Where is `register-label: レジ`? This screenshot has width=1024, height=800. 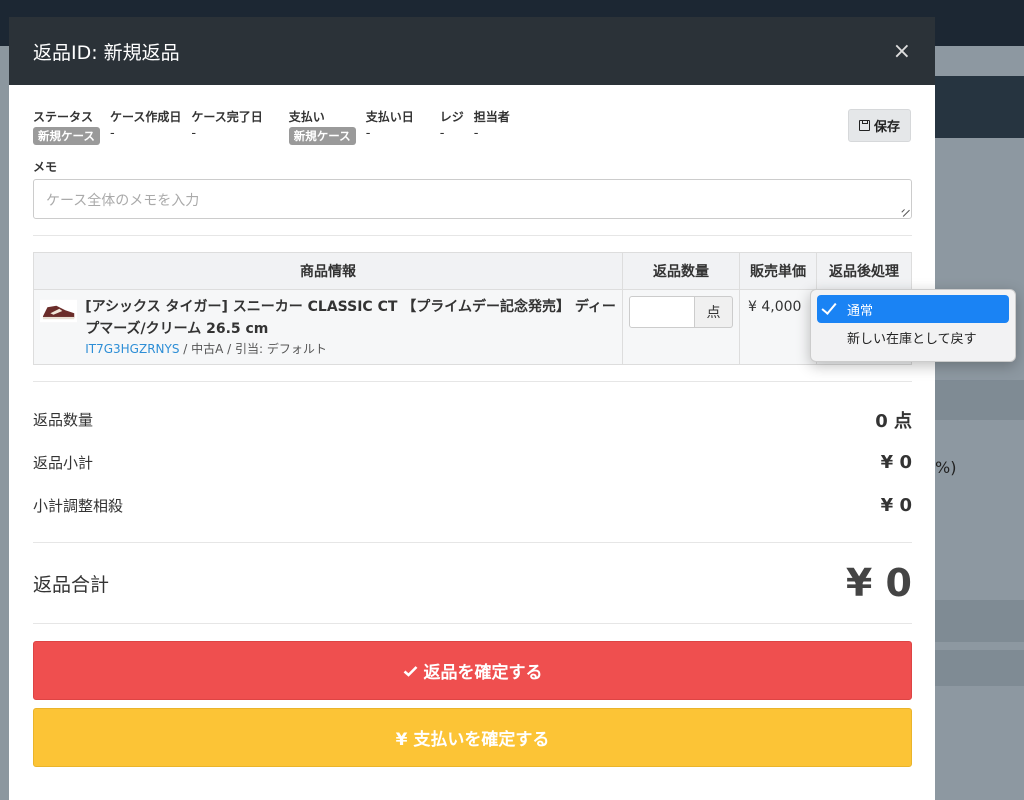 register-label: レジ is located at coordinates (451, 117).